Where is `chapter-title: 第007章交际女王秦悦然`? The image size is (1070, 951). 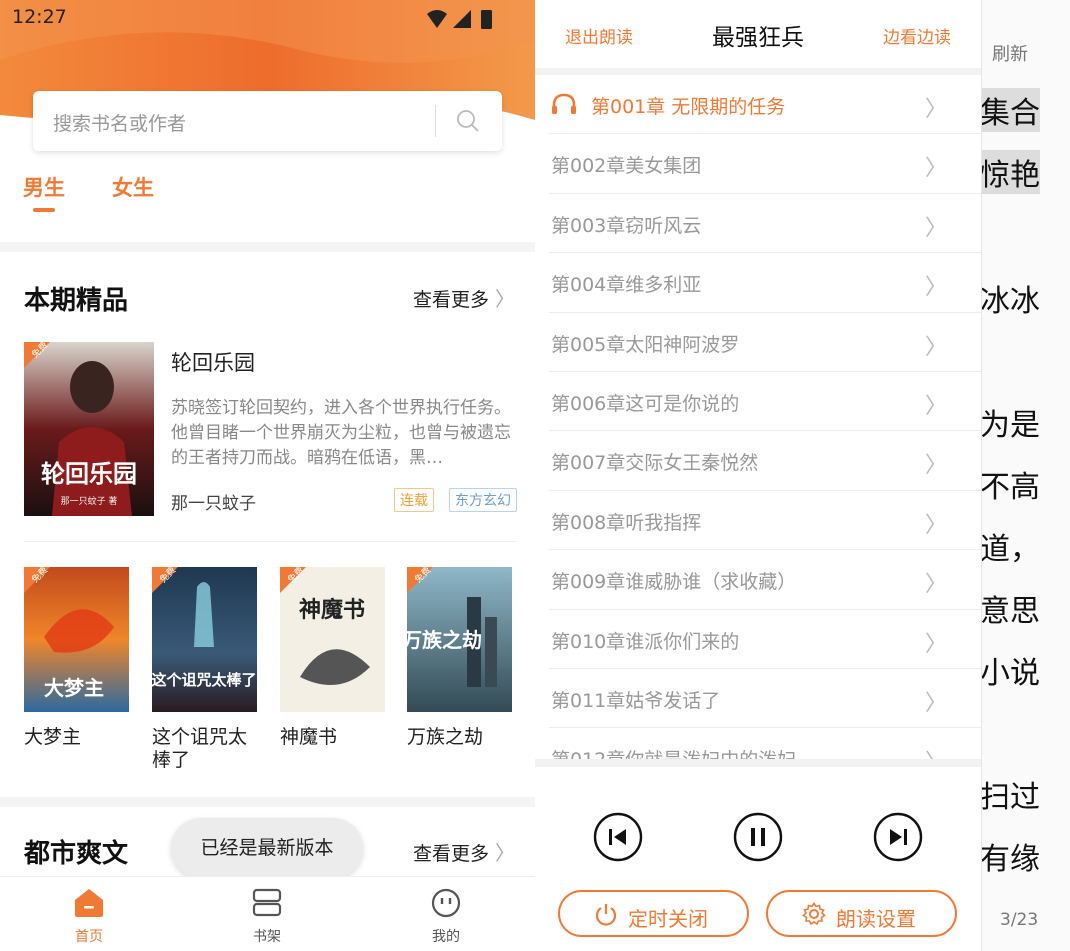 chapter-title: 第007章交际女王秦悦然 is located at coordinates (655, 463).